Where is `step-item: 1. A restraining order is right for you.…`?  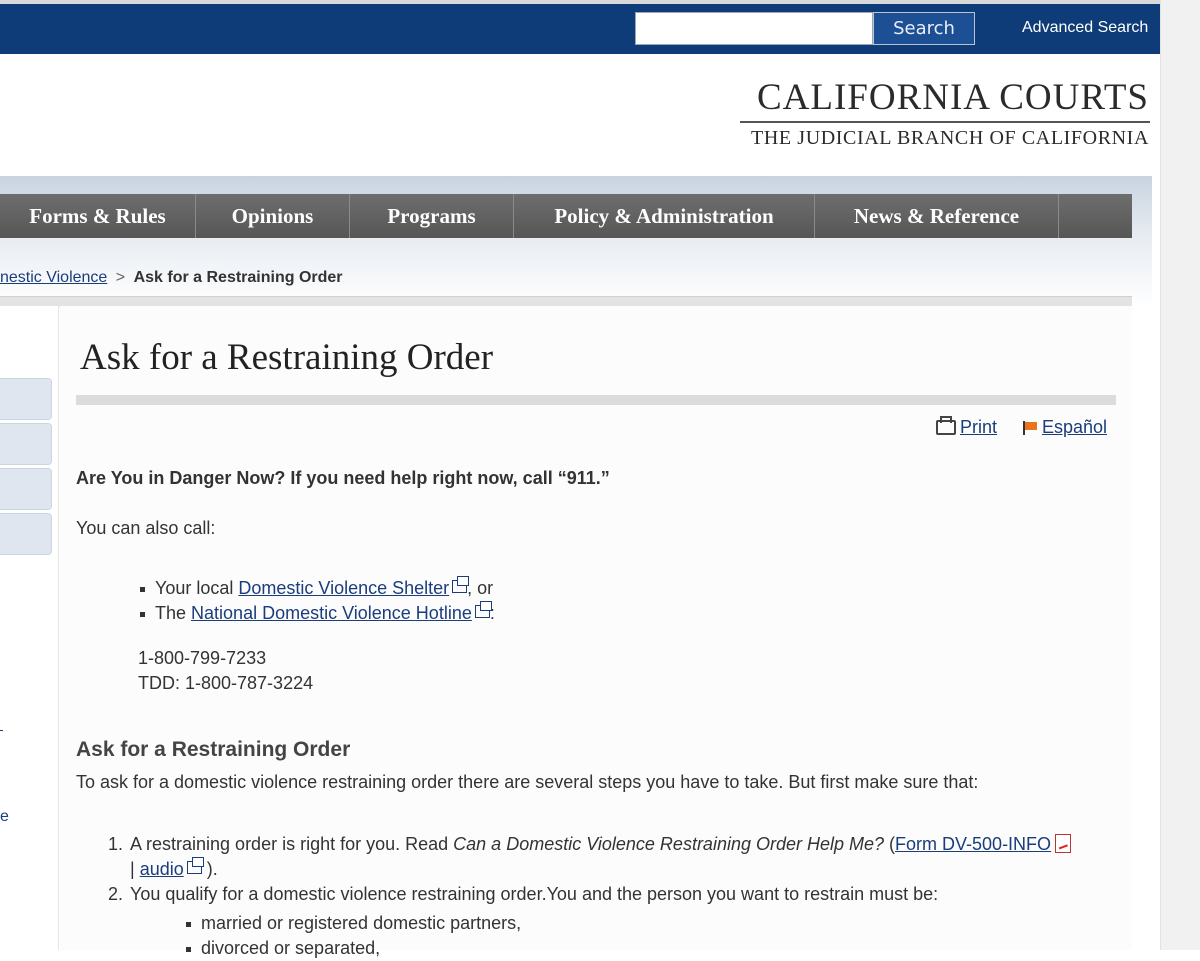
step-item: 1. A restraining order is right for you.… is located at coordinates (613, 857).